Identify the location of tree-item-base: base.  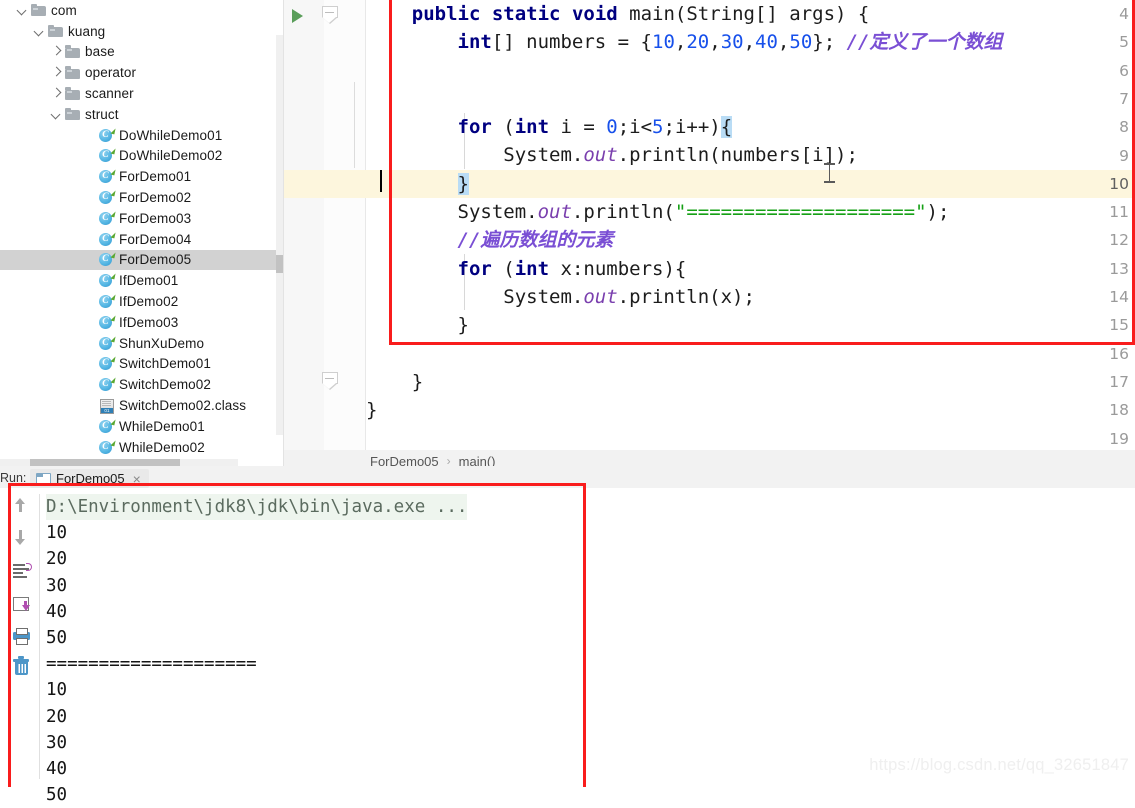
(141, 52).